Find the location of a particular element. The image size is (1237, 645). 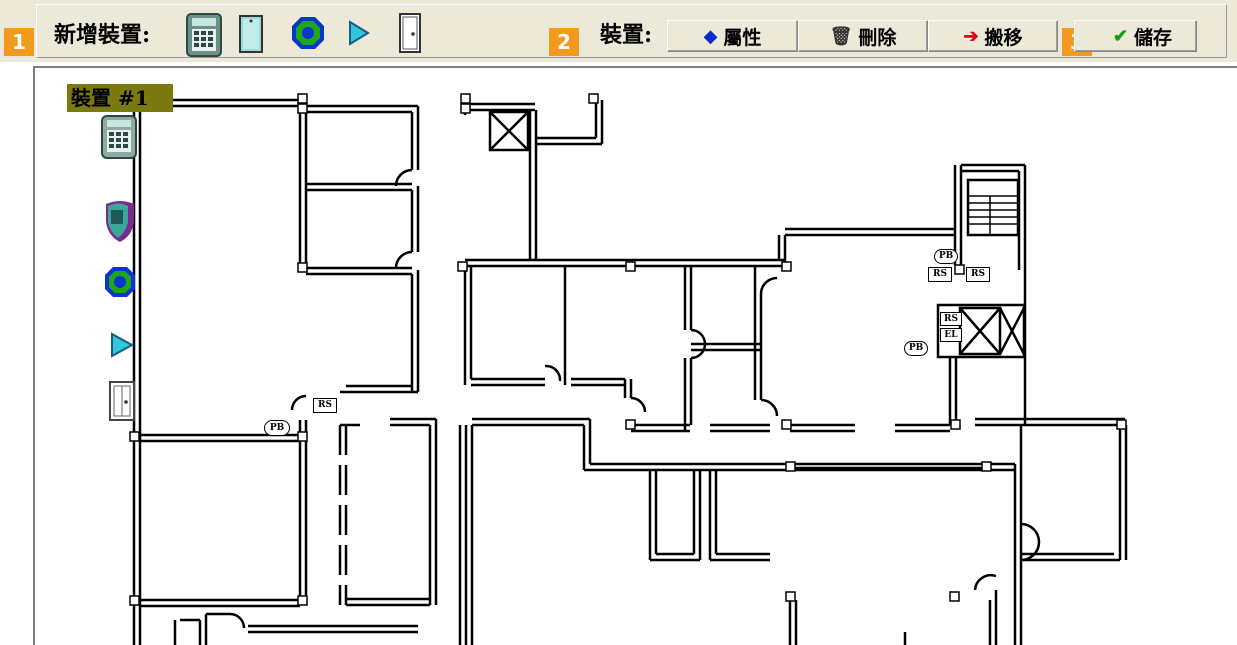

motion-sensor-icon is located at coordinates (120, 282).